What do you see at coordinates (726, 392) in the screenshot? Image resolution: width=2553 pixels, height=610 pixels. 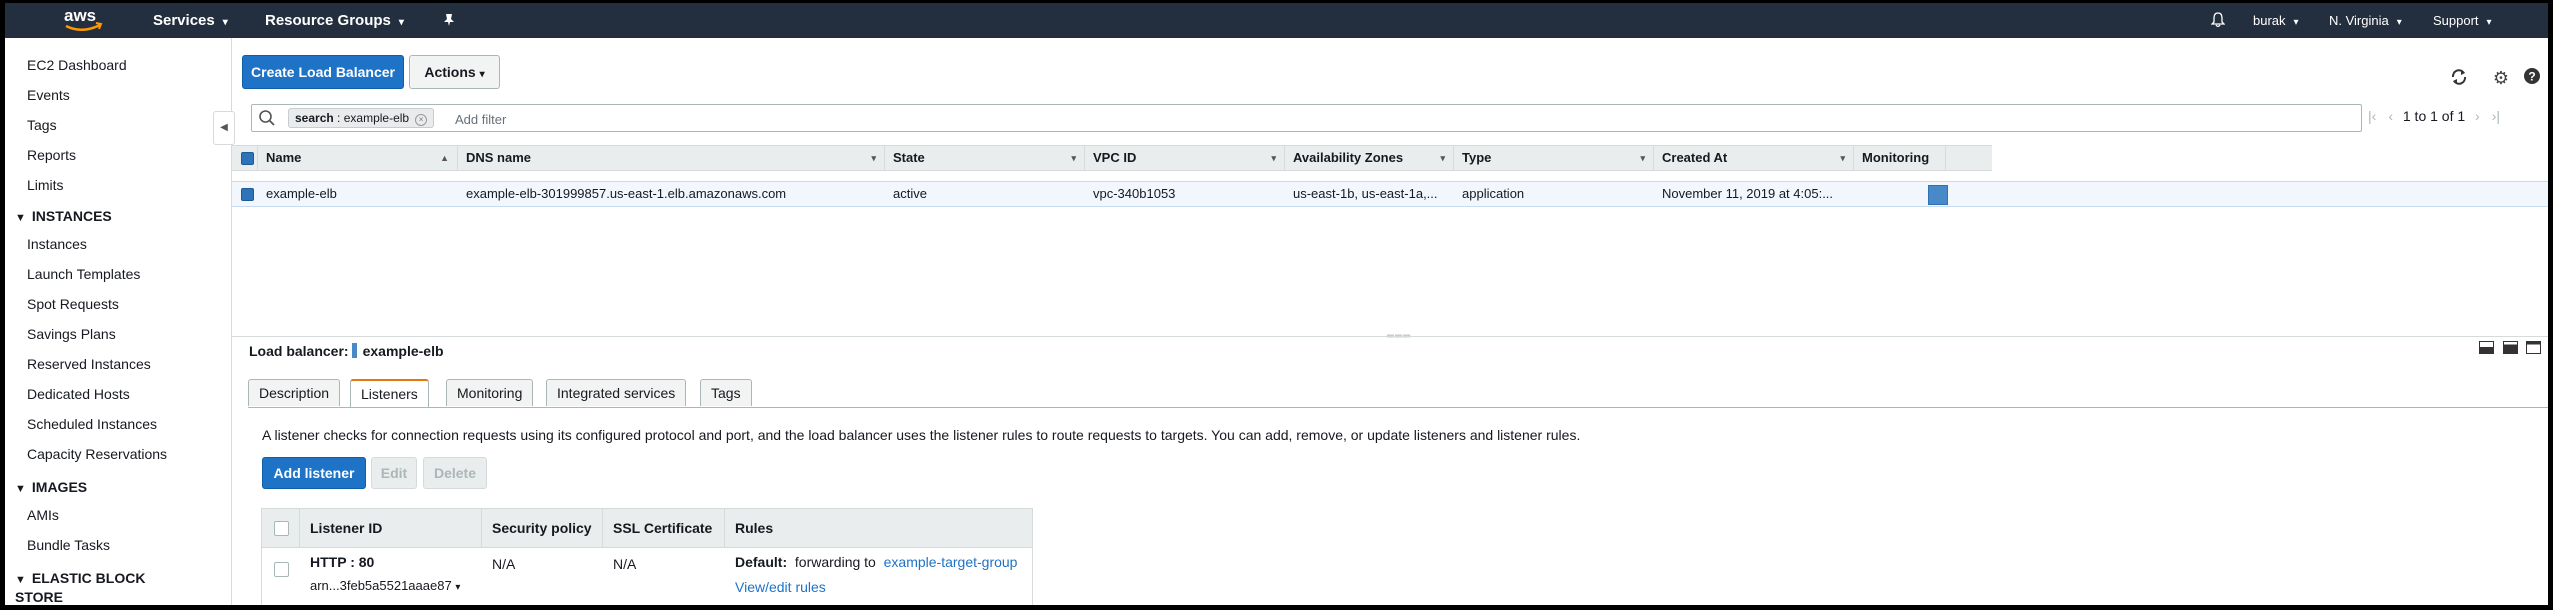 I see `tab-tags: Tags` at bounding box center [726, 392].